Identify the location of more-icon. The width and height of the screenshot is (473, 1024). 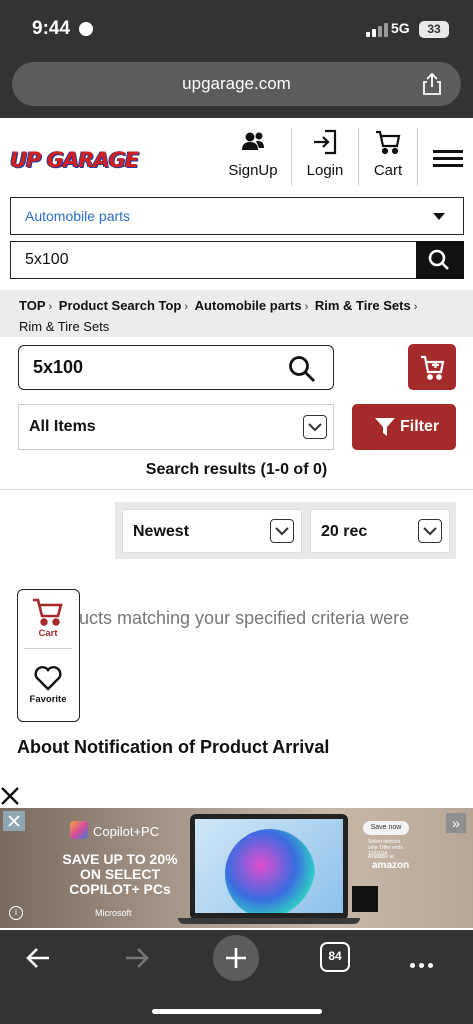
(423, 964).